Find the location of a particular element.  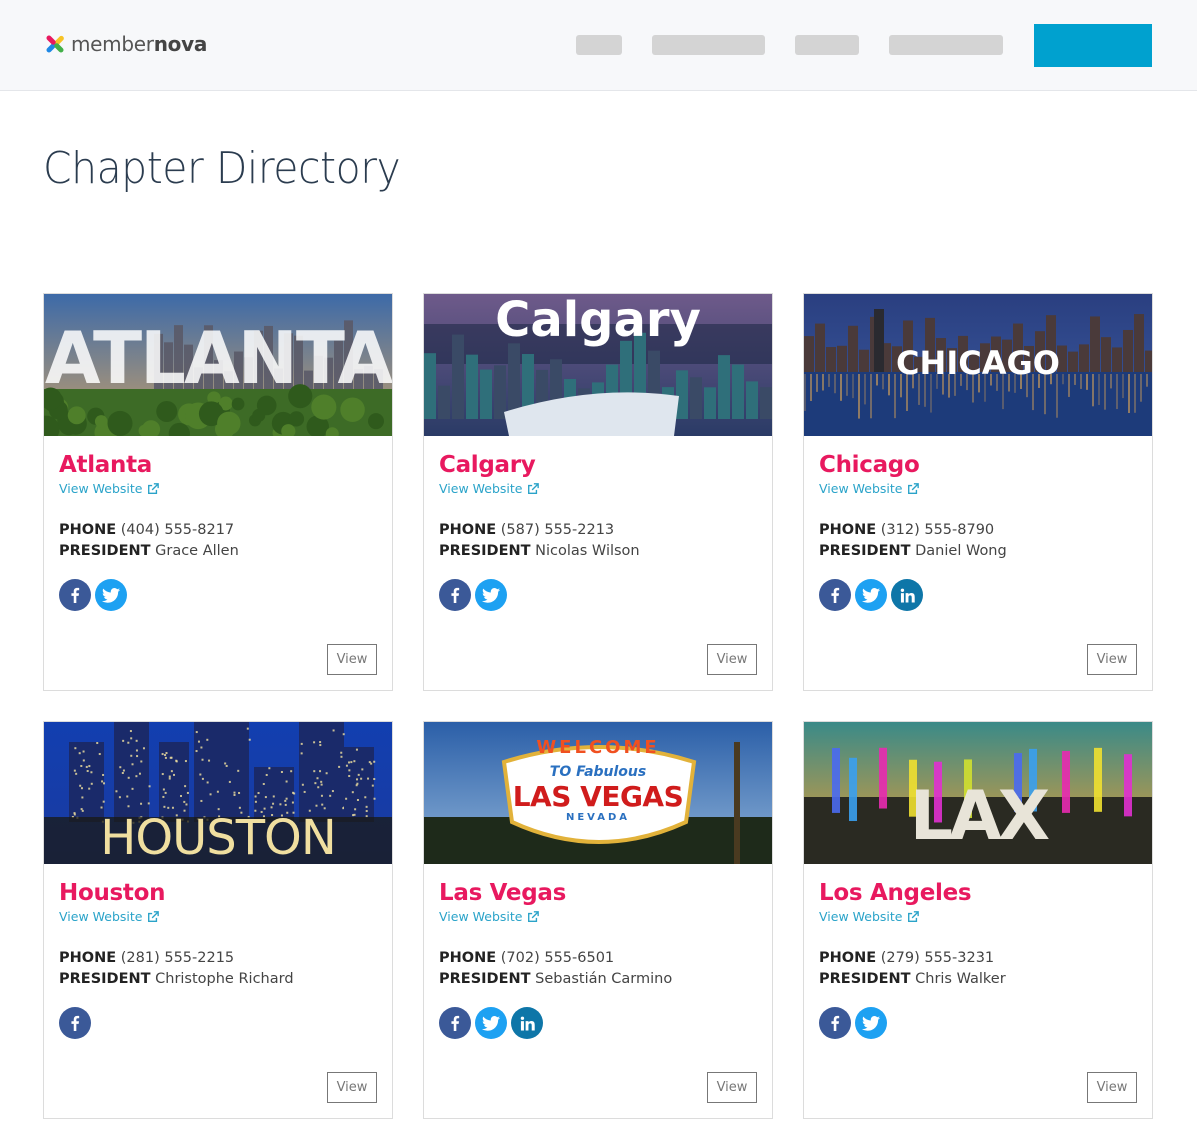

banner-title: CHICAGO is located at coordinates (978, 363).